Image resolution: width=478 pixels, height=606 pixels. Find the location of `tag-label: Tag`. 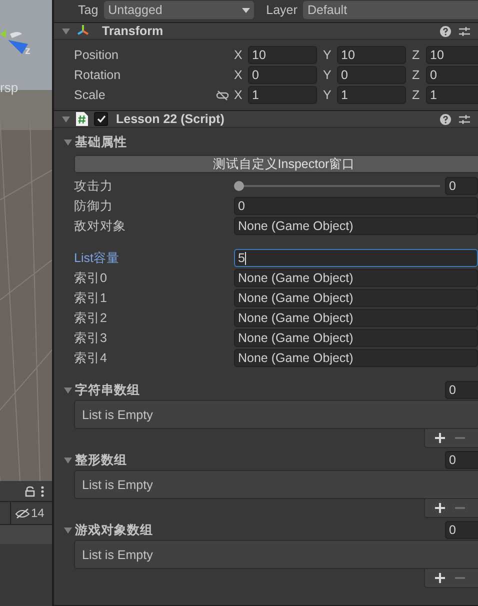

tag-label: Tag is located at coordinates (88, 10).